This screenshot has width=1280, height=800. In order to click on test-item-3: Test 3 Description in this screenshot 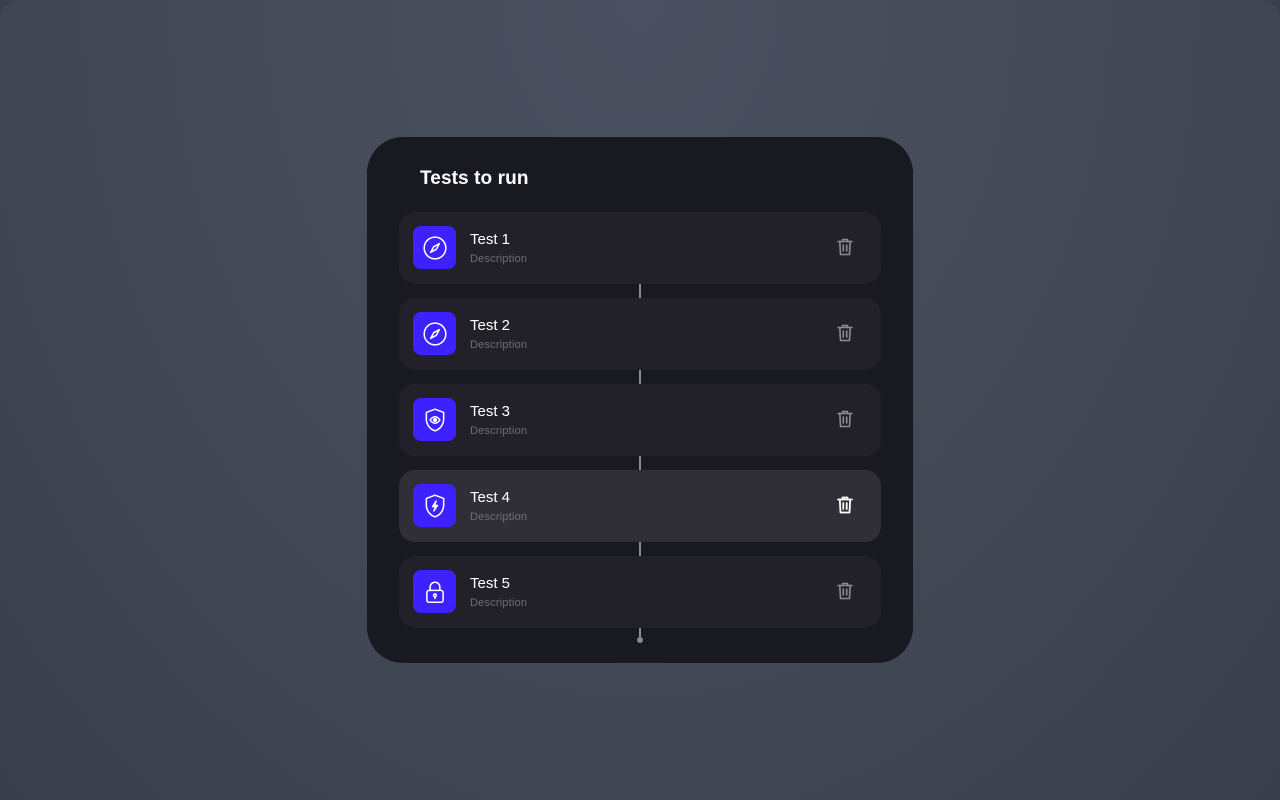, I will do `click(640, 427)`.